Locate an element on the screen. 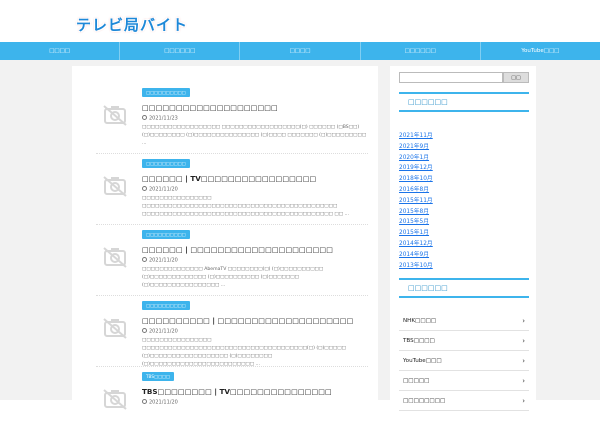 The image size is (600, 438). nav-item-2: □□□□□□ is located at coordinates (180, 51).